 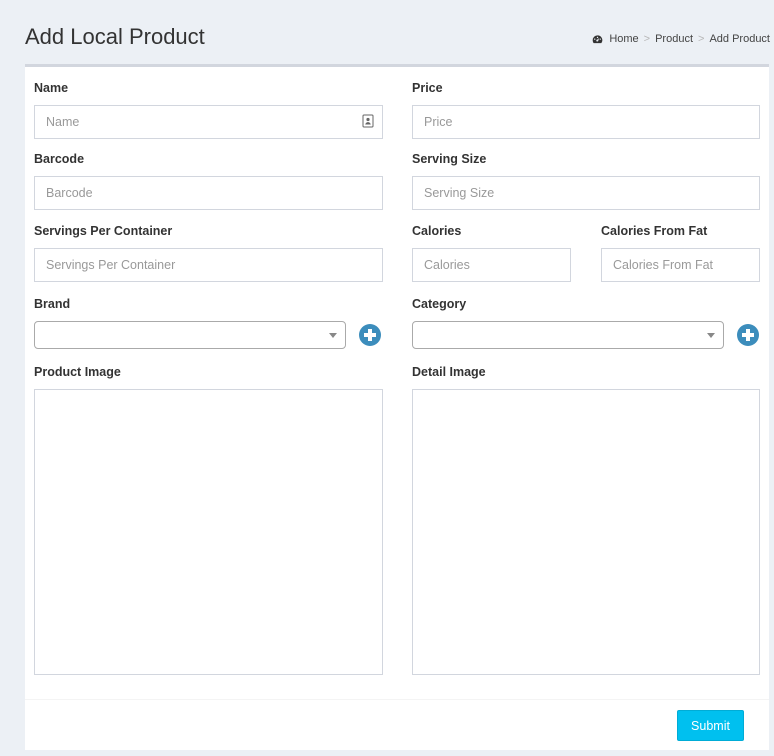 I want to click on breadcrumb: Home > Product > Add Product, so click(x=681, y=39).